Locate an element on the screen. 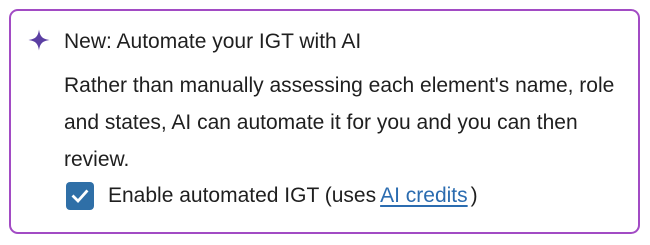 This screenshot has width=650, height=245. label-prefix: Enable automated IGT (uses is located at coordinates (242, 195).